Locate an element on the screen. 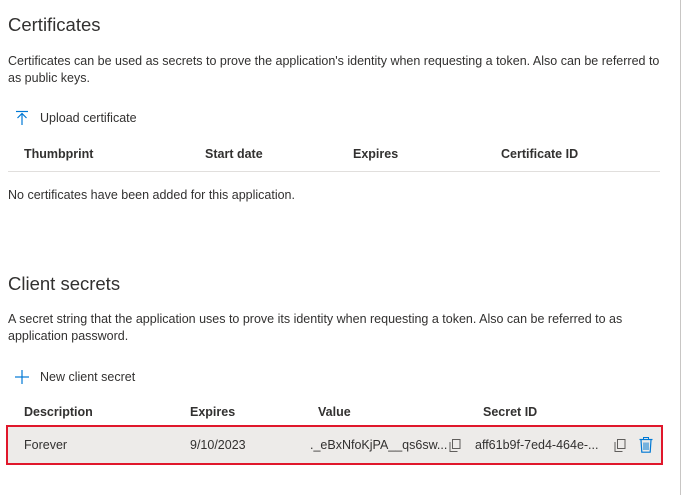 The image size is (682, 495). client-secrets-title: Client secrets is located at coordinates (64, 283).